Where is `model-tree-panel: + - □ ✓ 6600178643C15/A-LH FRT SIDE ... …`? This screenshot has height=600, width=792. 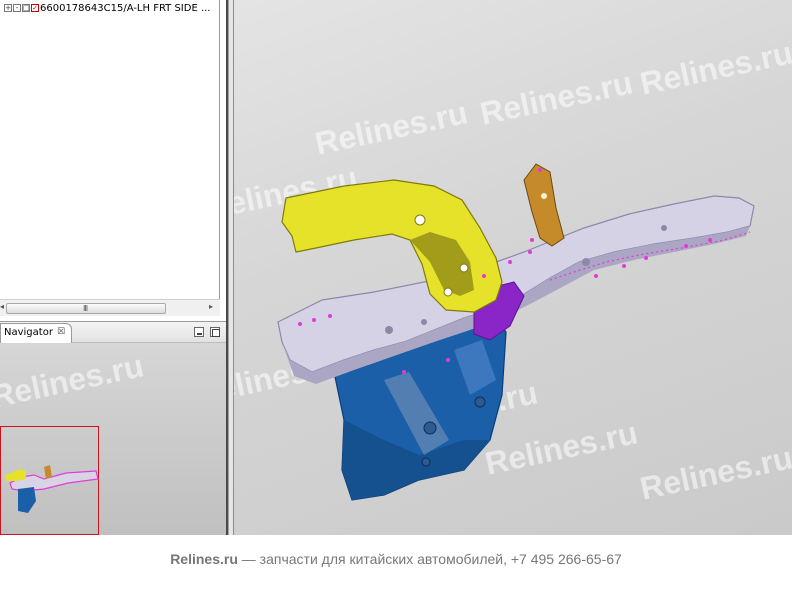 model-tree-panel: + - □ ✓ 6600178643C15/A-LH FRT SIDE ... … is located at coordinates (110, 158).